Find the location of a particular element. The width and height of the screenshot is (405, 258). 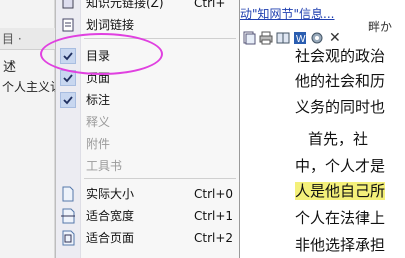

menu-item-label: 适合宽度 is located at coordinates (110, 216).